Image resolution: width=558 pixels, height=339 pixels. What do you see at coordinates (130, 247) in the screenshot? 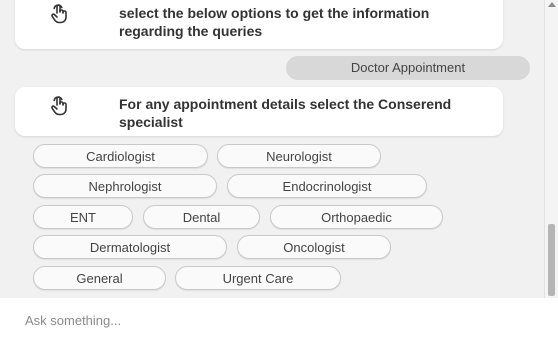
I see `option-chip-dermatologist: Dermatologist` at bounding box center [130, 247].